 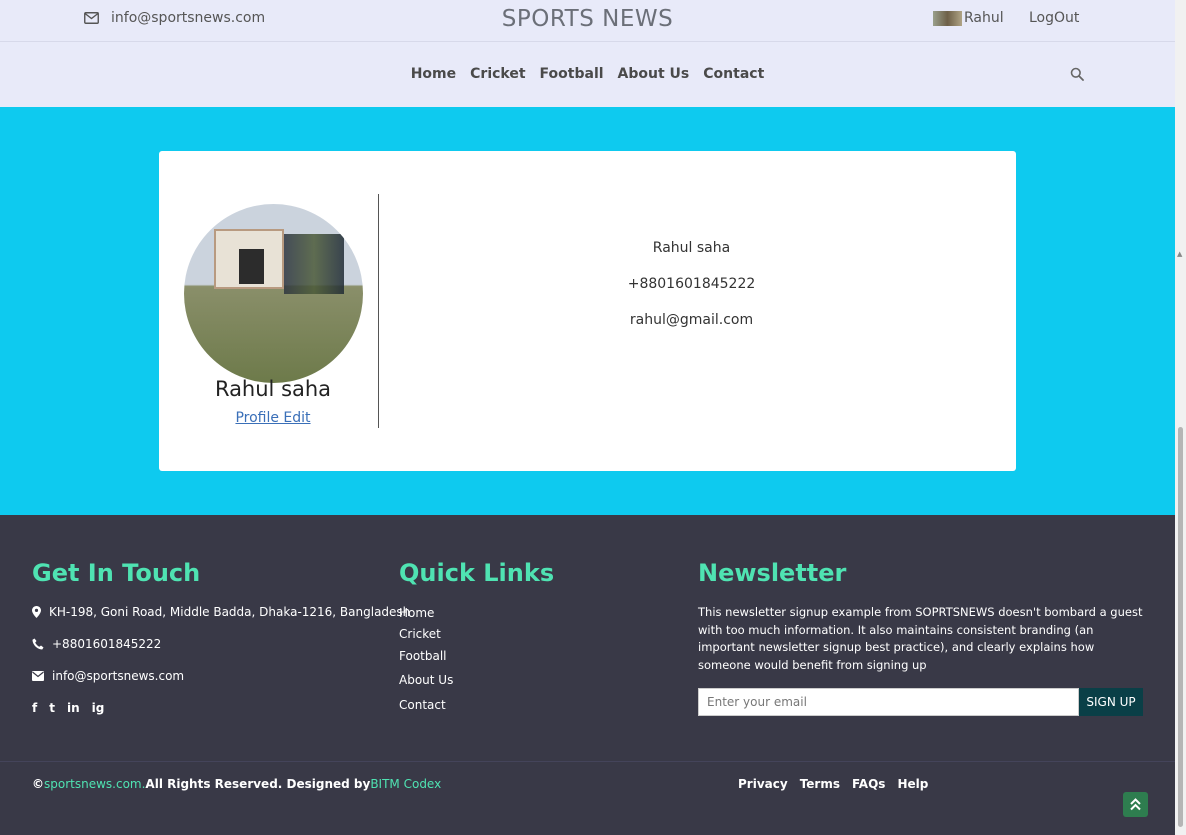 What do you see at coordinates (273, 293) in the screenshot?
I see `profile-photo` at bounding box center [273, 293].